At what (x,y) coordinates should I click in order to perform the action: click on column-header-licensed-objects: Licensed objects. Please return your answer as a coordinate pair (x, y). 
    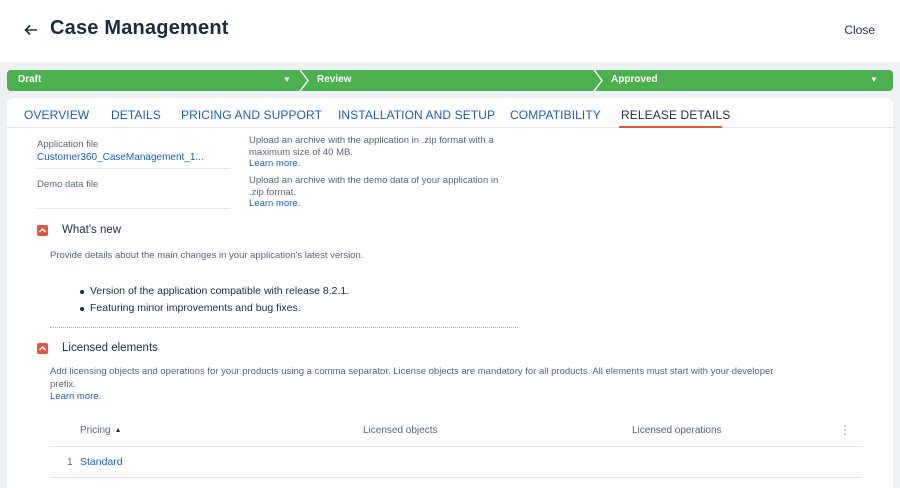
    Looking at the image, I should click on (400, 430).